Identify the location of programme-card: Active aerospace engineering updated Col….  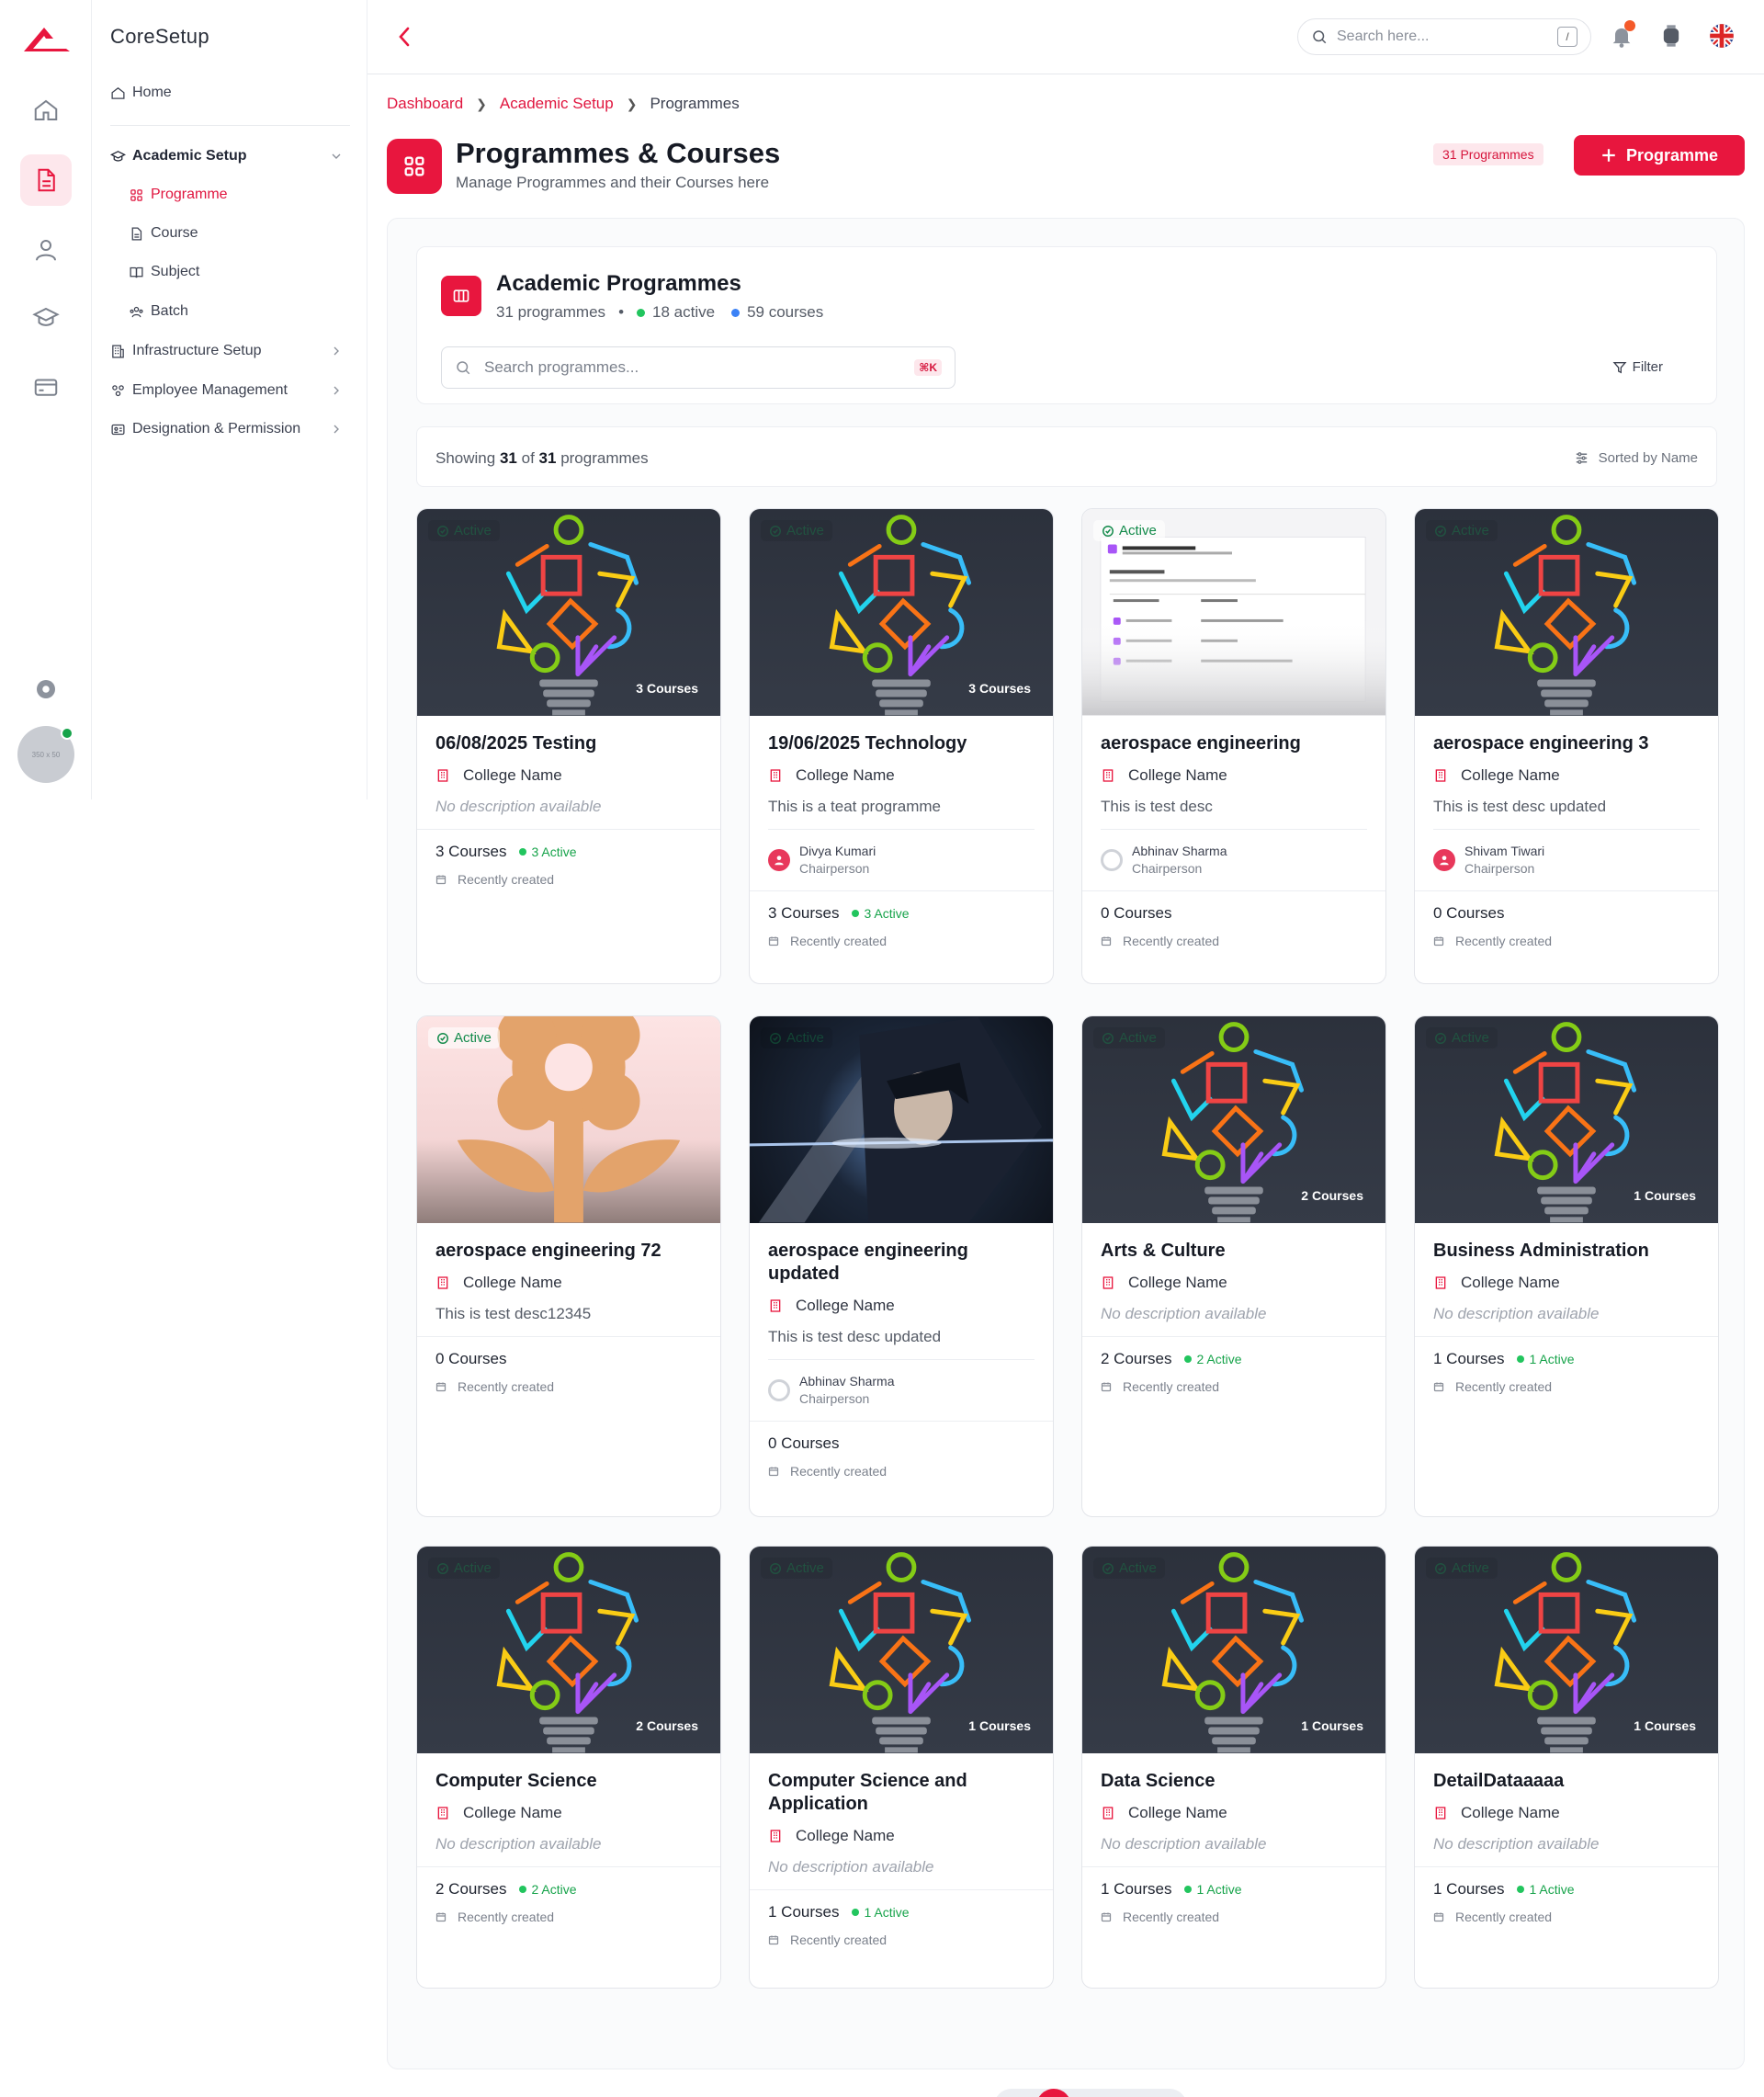
(901, 1266).